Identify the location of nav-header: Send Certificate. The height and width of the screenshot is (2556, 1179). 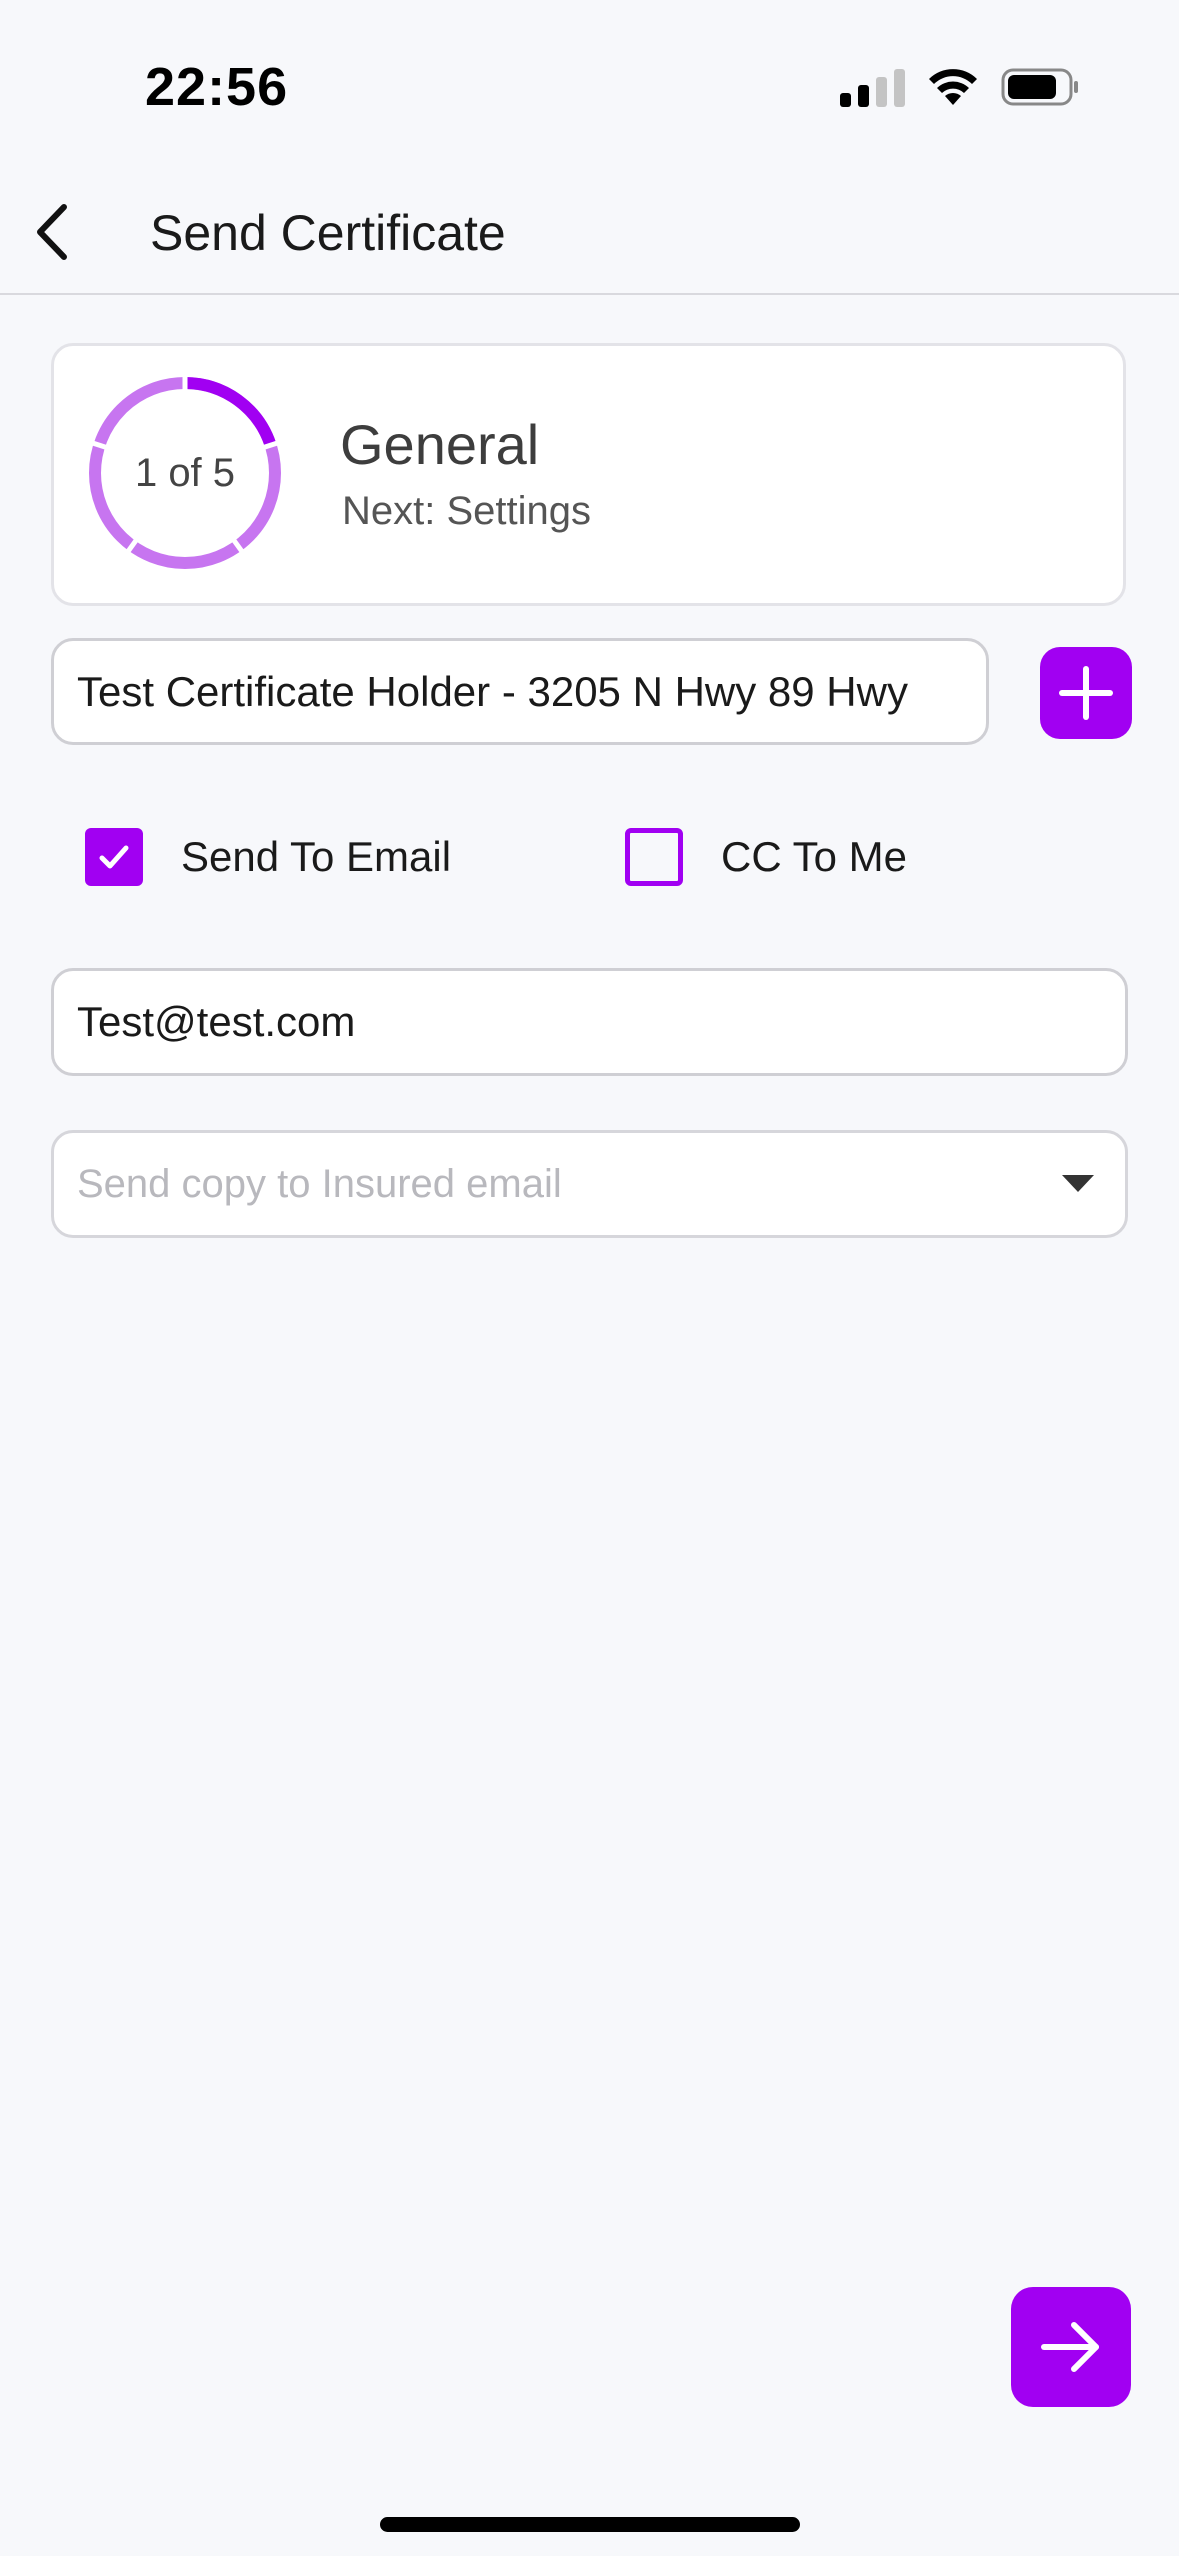
(589, 232).